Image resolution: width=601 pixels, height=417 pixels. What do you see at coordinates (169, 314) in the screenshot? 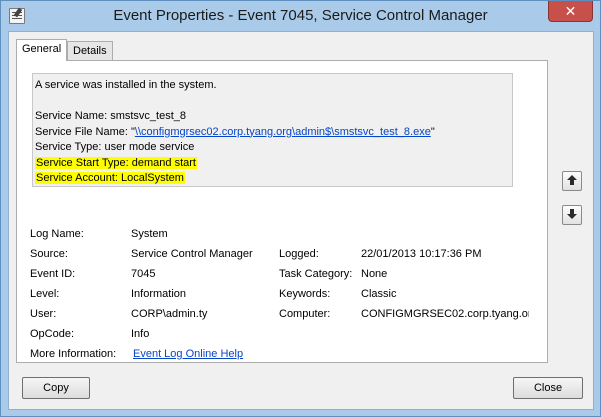
I see `user-value: CORP\admin.ty` at bounding box center [169, 314].